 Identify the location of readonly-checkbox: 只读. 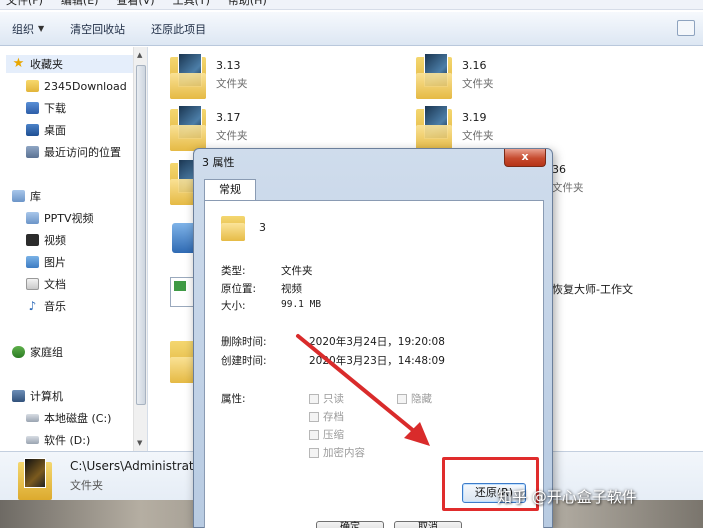
(326, 398).